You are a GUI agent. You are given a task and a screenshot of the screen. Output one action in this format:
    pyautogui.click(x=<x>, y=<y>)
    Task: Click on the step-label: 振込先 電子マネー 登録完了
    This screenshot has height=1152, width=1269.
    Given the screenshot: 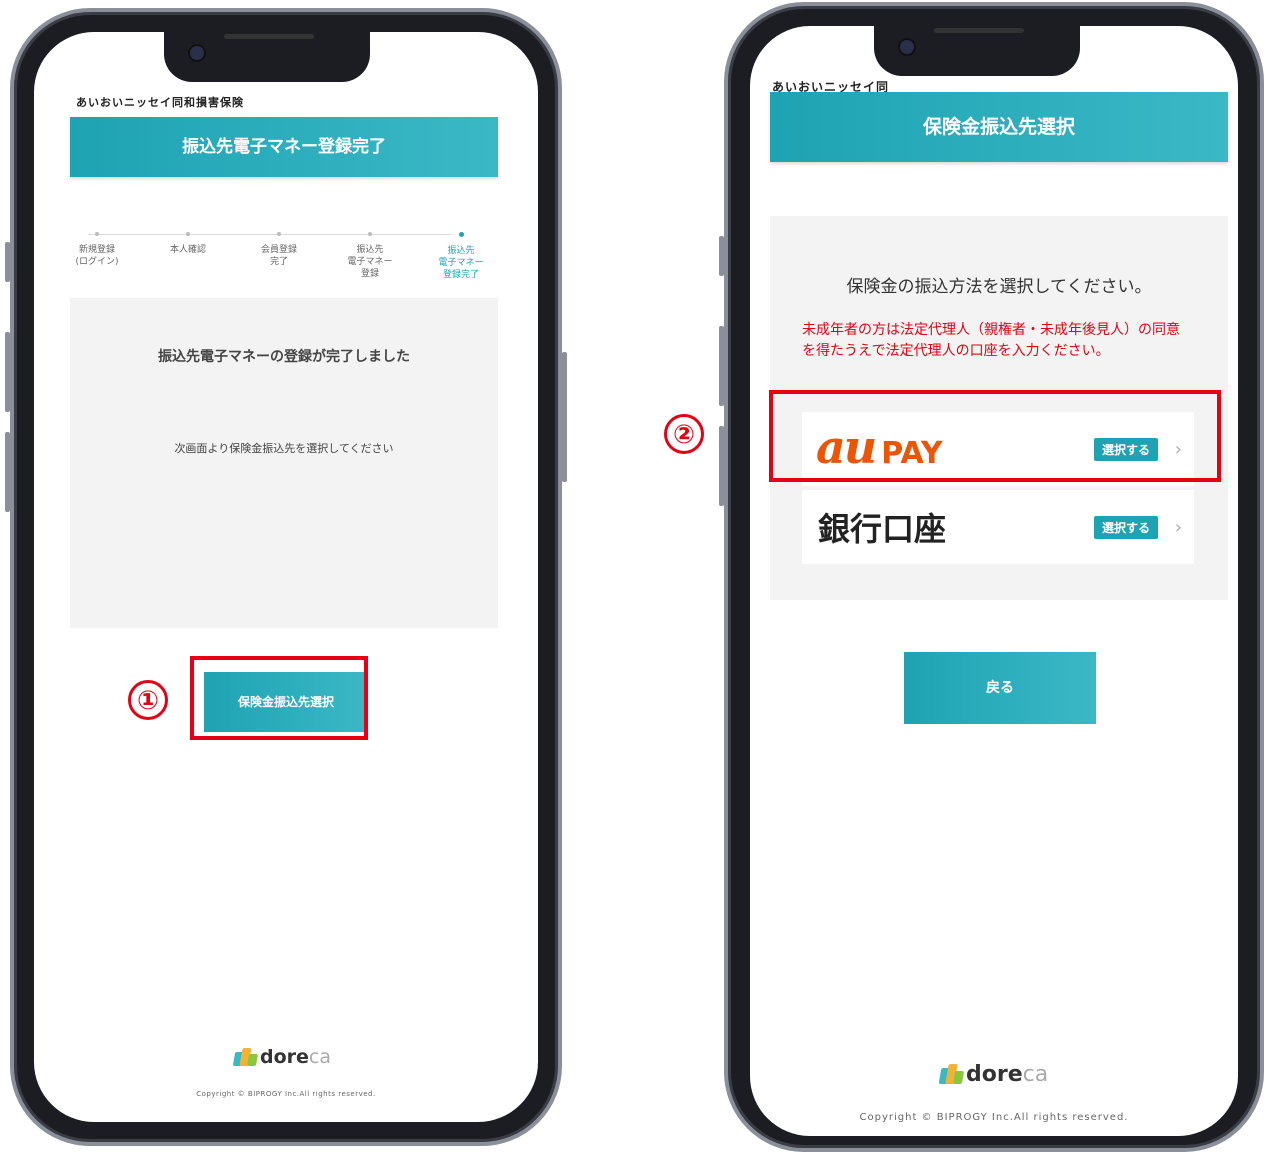 What is the action you would take?
    pyautogui.click(x=461, y=263)
    